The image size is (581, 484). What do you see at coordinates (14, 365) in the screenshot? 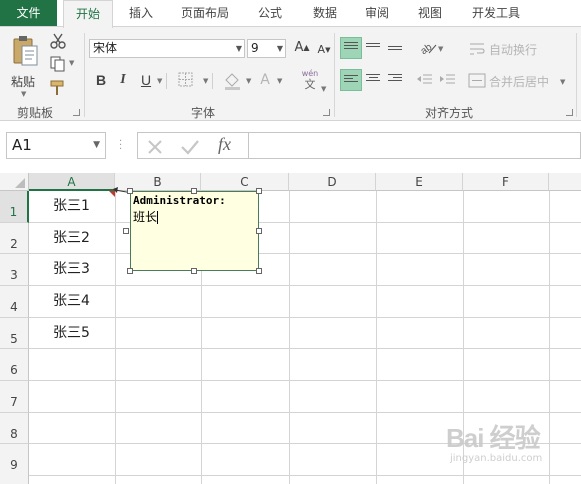
I see `row-header-6: 6` at bounding box center [14, 365].